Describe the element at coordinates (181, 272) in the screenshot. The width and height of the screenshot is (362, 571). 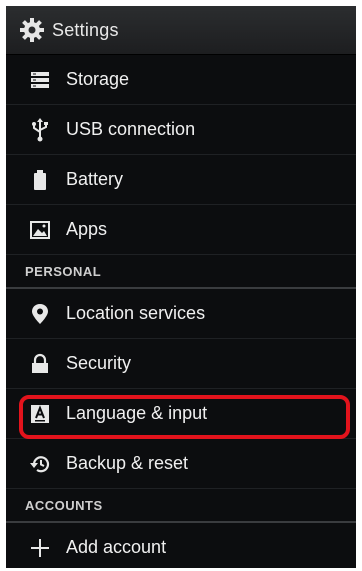
I see `section-header-personal: PERSONAL` at that location.